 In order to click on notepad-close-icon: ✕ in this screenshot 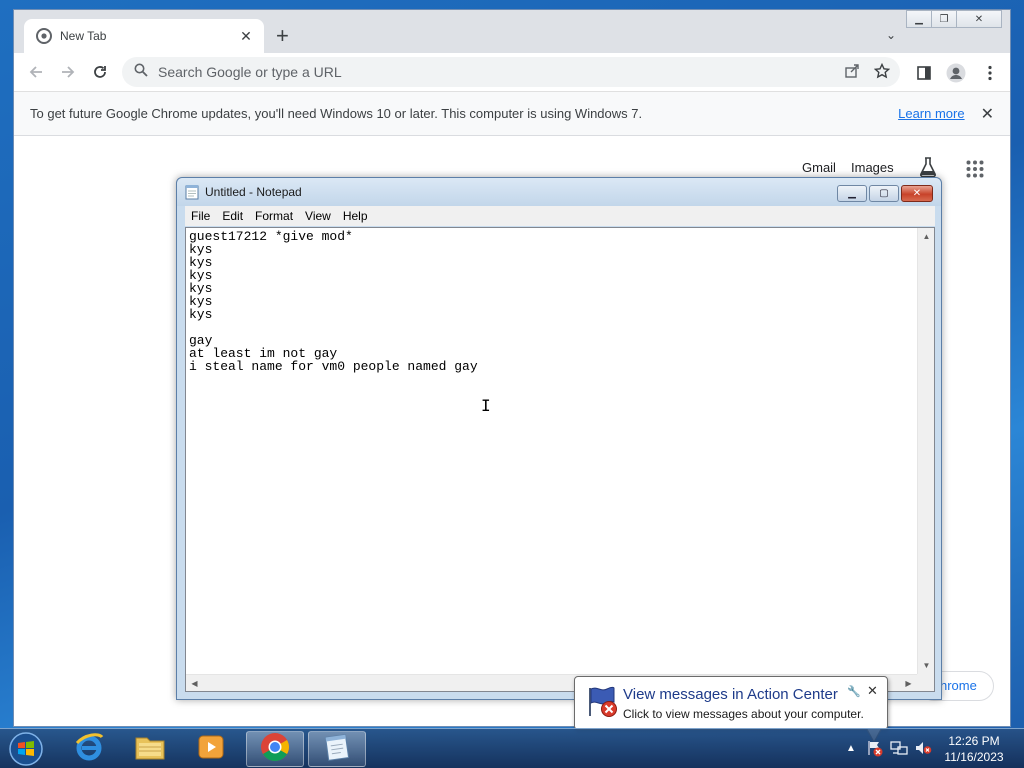, I will do `click(917, 193)`.